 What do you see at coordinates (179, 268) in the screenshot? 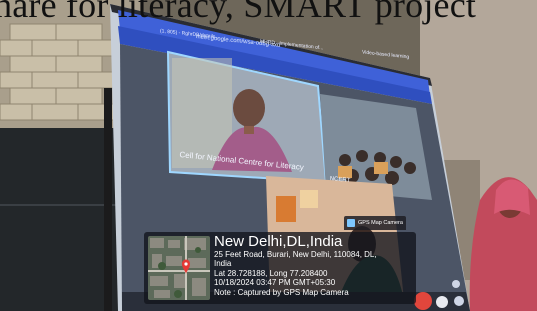
I see `satellite-map-thumbnail` at bounding box center [179, 268].